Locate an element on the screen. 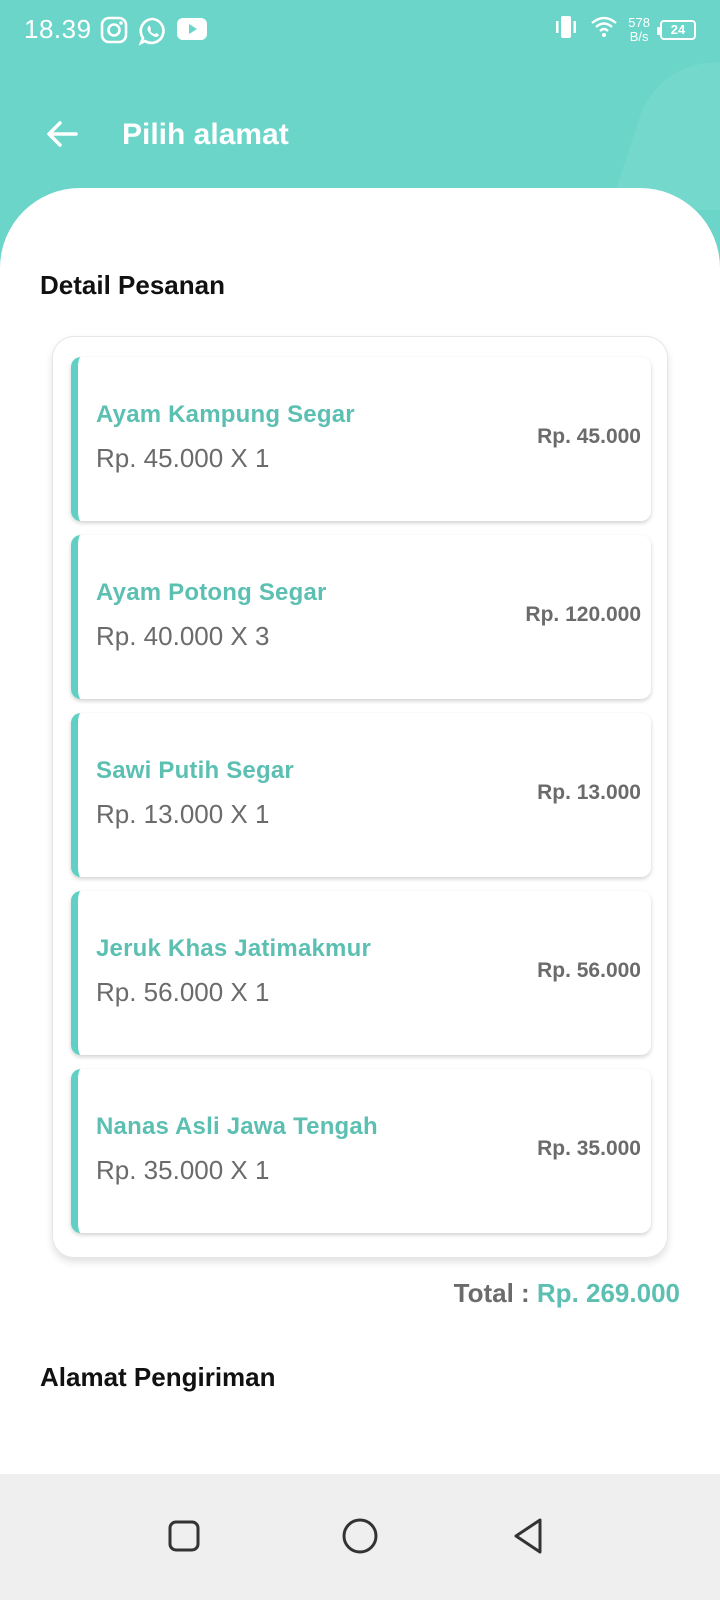 The height and width of the screenshot is (1600, 720). instagram-icon is located at coordinates (114, 32).